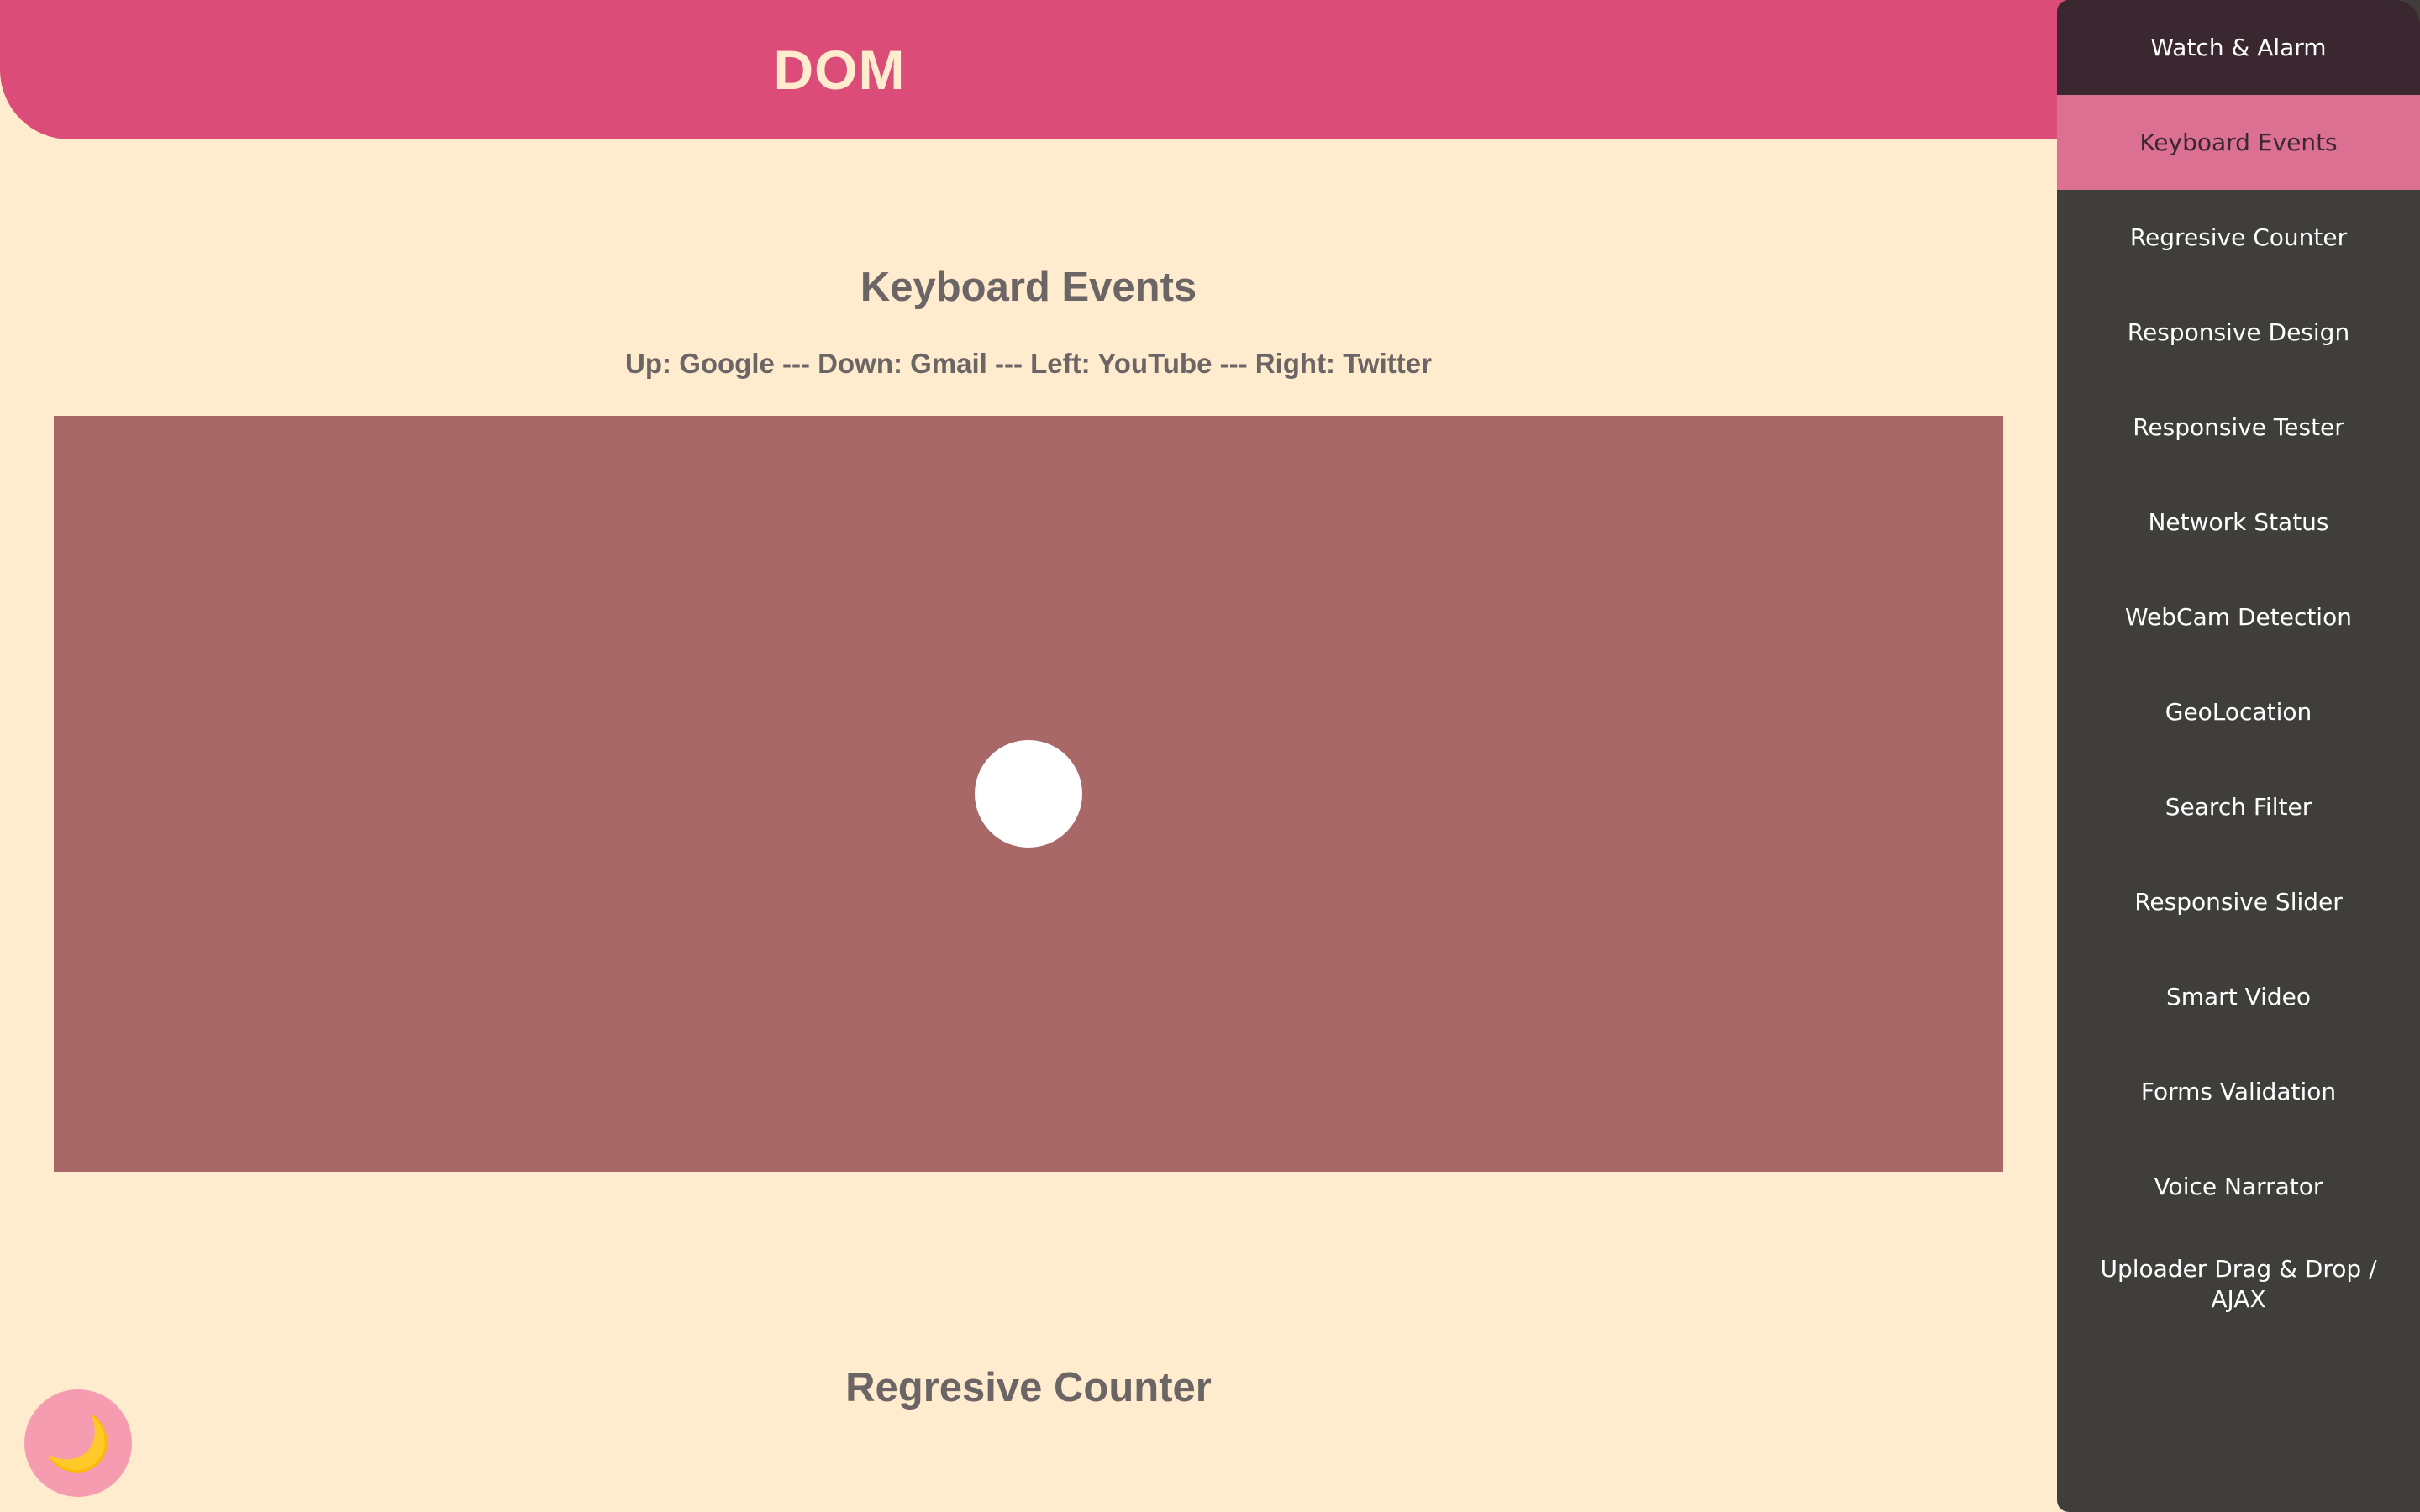 The width and height of the screenshot is (2420, 1512). I want to click on menu-item-forms-validation: Forms Validation, so click(2238, 1091).